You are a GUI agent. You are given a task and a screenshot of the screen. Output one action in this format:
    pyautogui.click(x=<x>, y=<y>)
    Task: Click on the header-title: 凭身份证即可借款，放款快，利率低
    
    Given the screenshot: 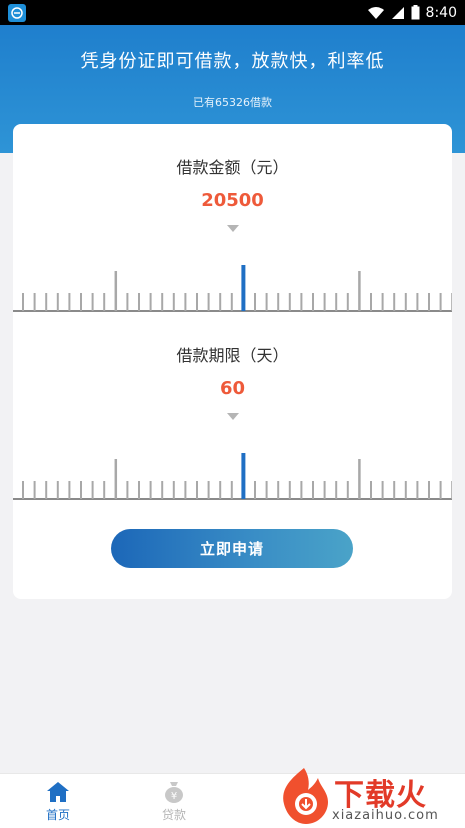 What is the action you would take?
    pyautogui.click(x=232, y=61)
    